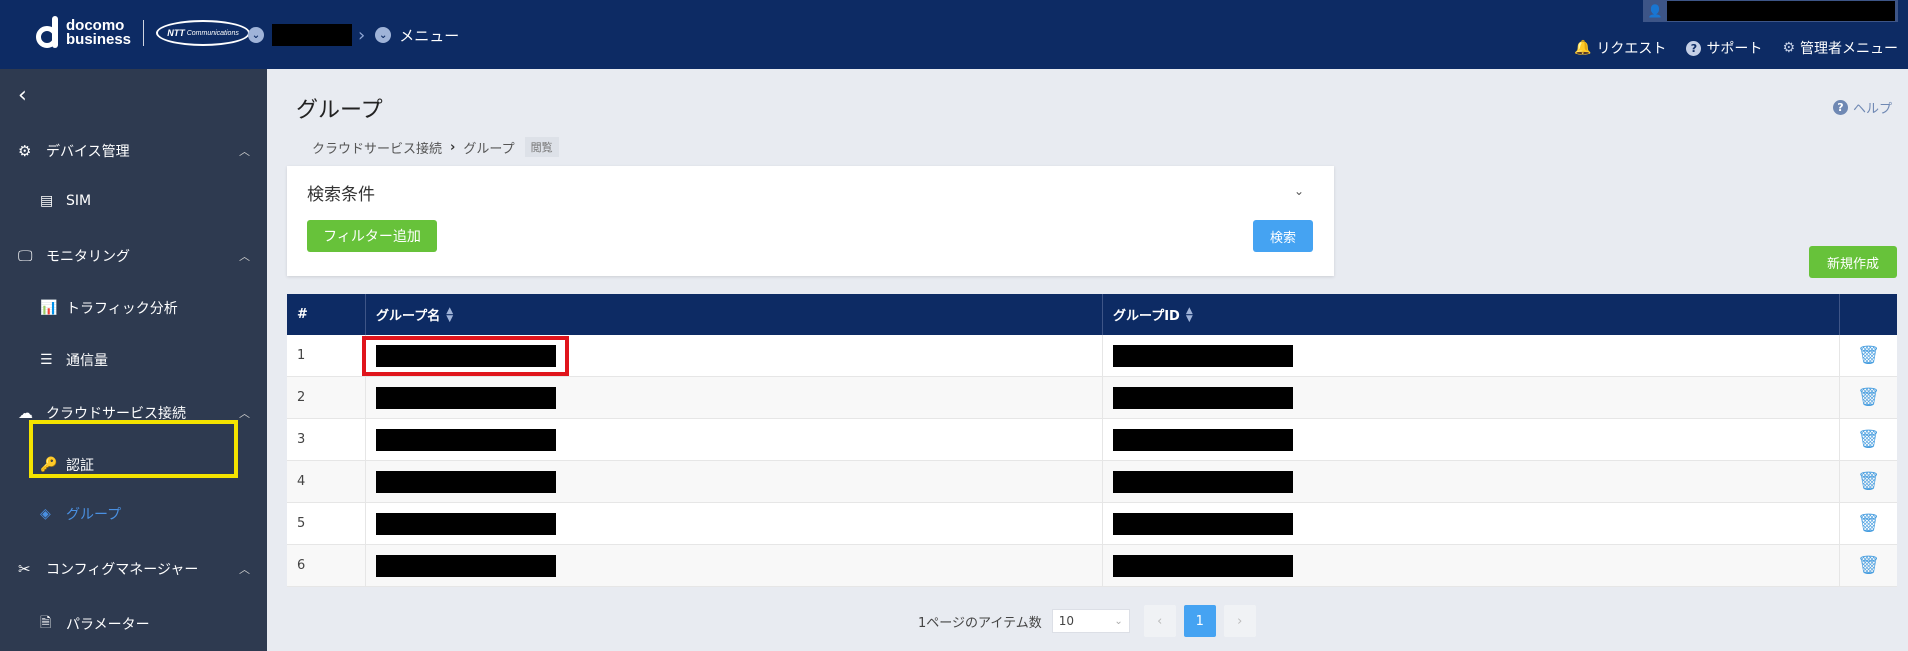  I want to click on search-conditions-title: 検索条件, so click(341, 195).